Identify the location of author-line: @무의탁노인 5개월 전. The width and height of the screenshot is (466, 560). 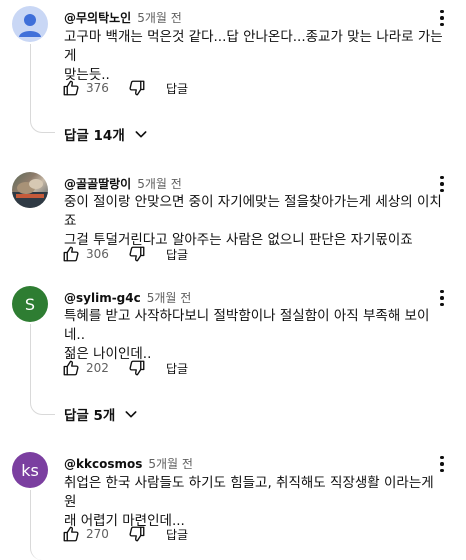
(123, 17).